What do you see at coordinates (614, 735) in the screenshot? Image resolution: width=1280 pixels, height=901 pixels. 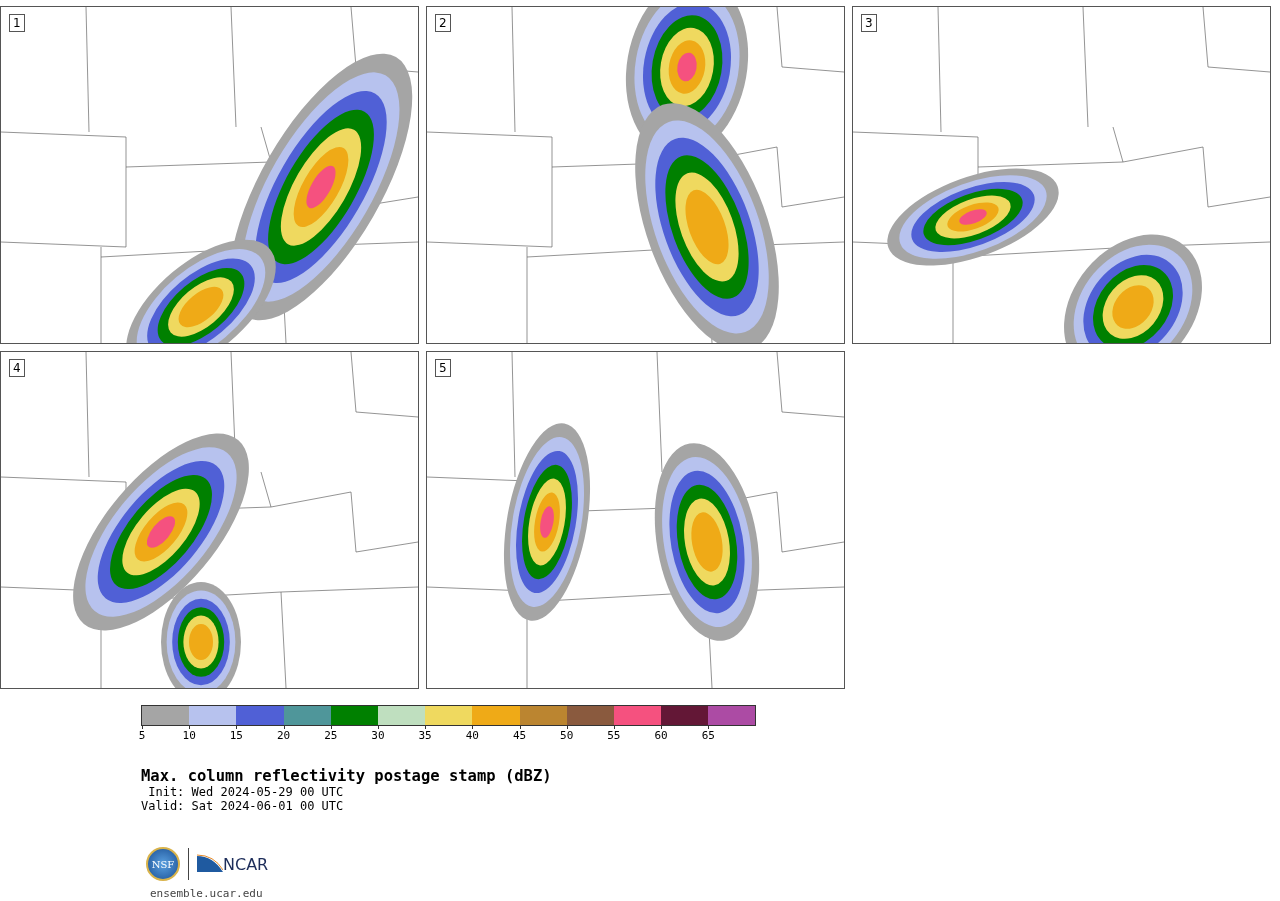 I see `tick-label: 55` at bounding box center [614, 735].